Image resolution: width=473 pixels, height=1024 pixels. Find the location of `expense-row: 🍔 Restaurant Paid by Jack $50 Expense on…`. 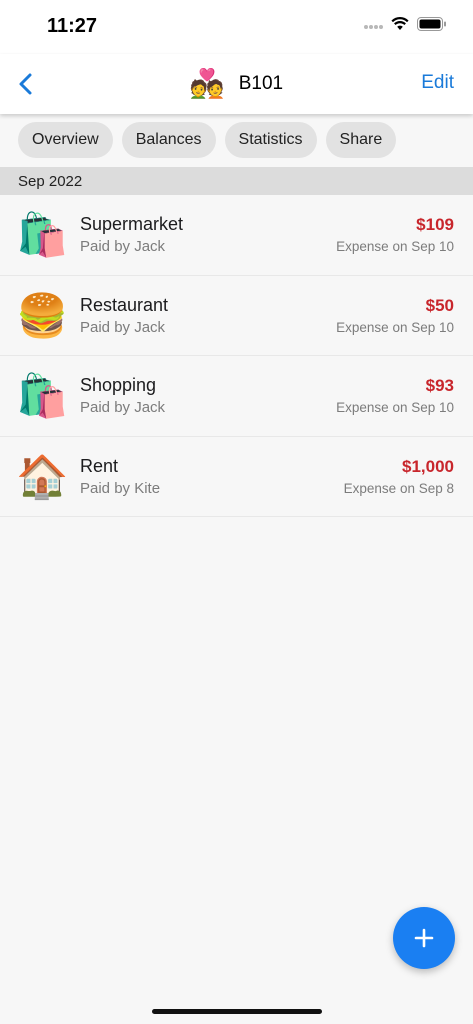

expense-row: 🍔 Restaurant Paid by Jack $50 Expense on… is located at coordinates (236, 316).